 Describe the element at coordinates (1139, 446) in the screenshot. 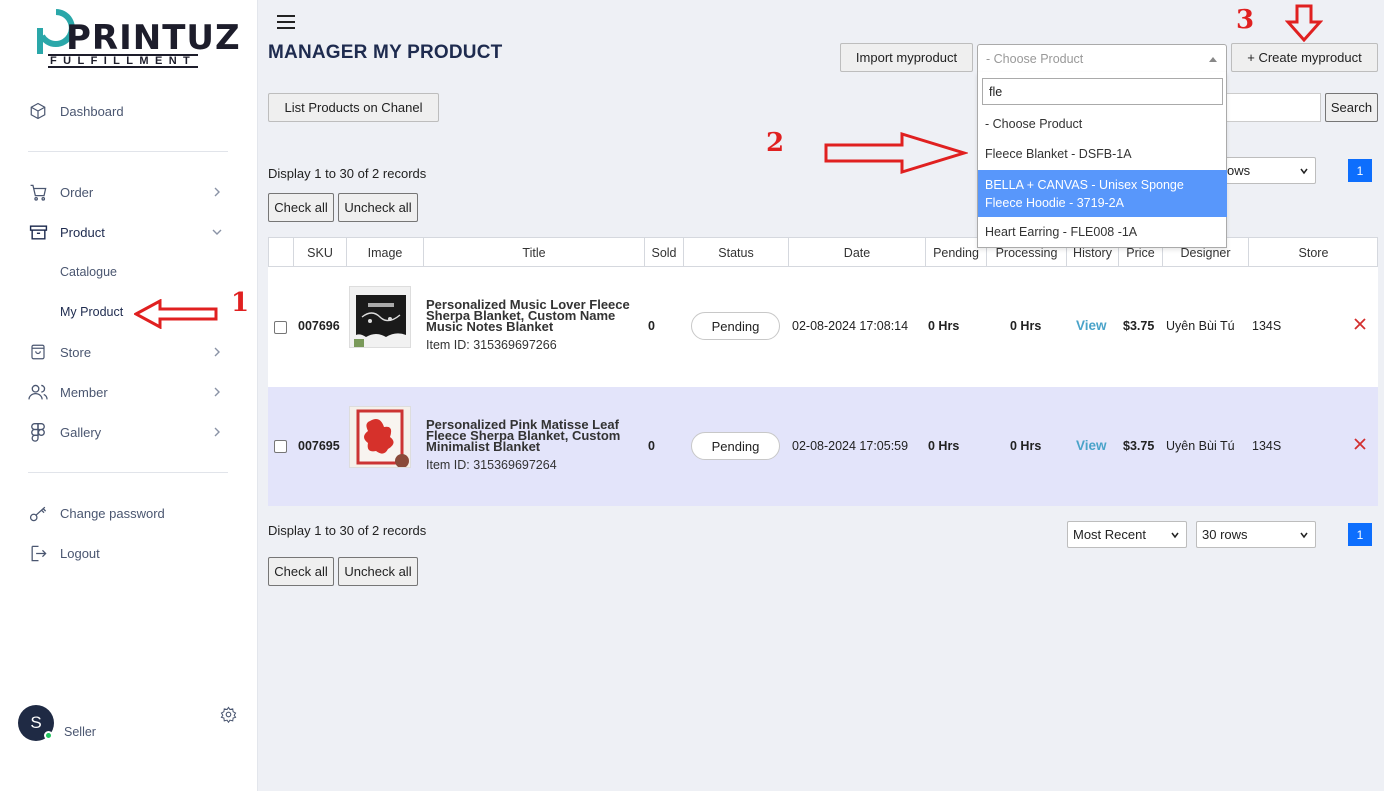

I see `row-price: $3.75` at that location.